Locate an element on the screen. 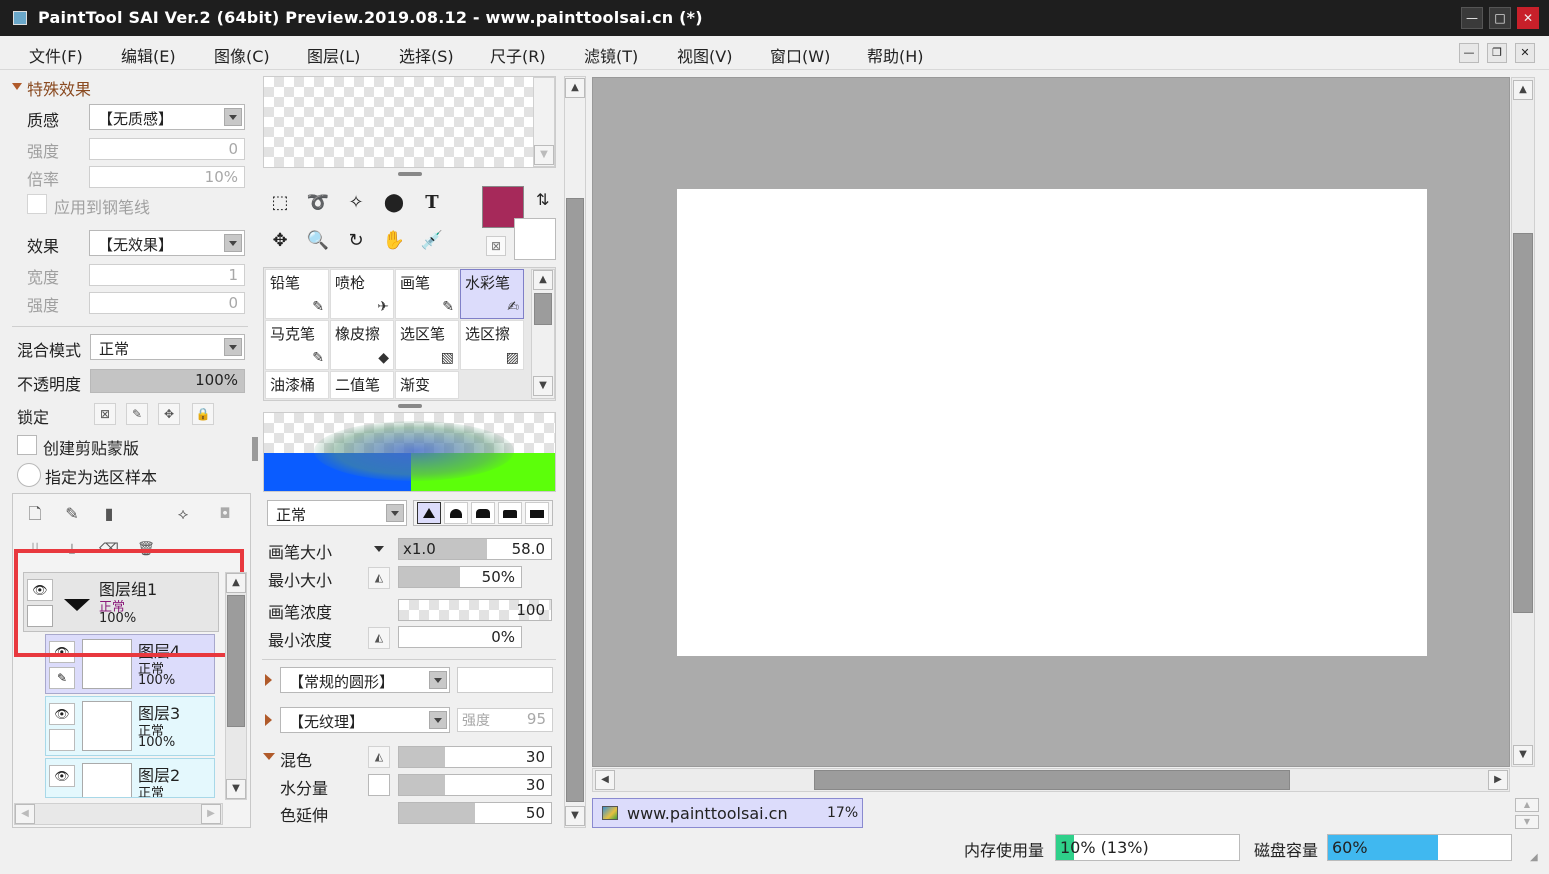 The height and width of the screenshot is (874, 1549). transparent-color-icon: ⊠ is located at coordinates (496, 246).